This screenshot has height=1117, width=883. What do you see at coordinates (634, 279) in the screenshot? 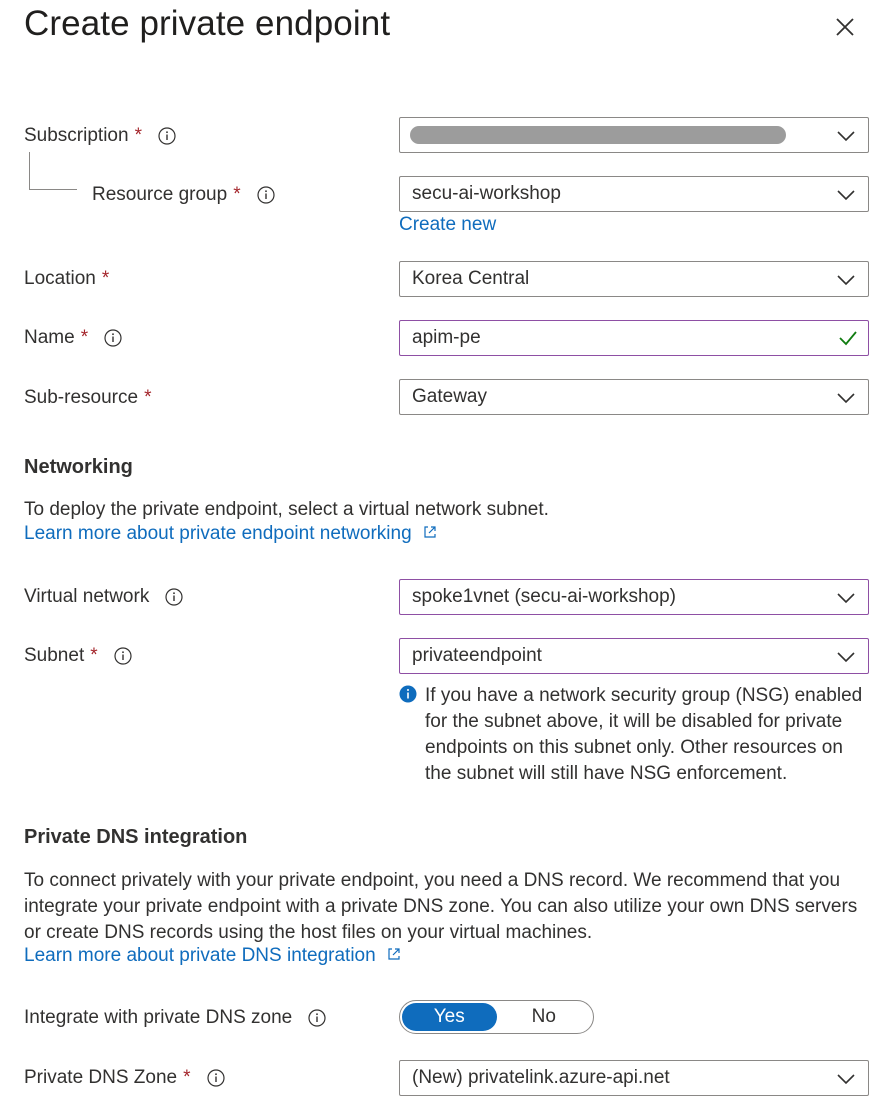
I see `location-dropdown: Korea Central` at bounding box center [634, 279].